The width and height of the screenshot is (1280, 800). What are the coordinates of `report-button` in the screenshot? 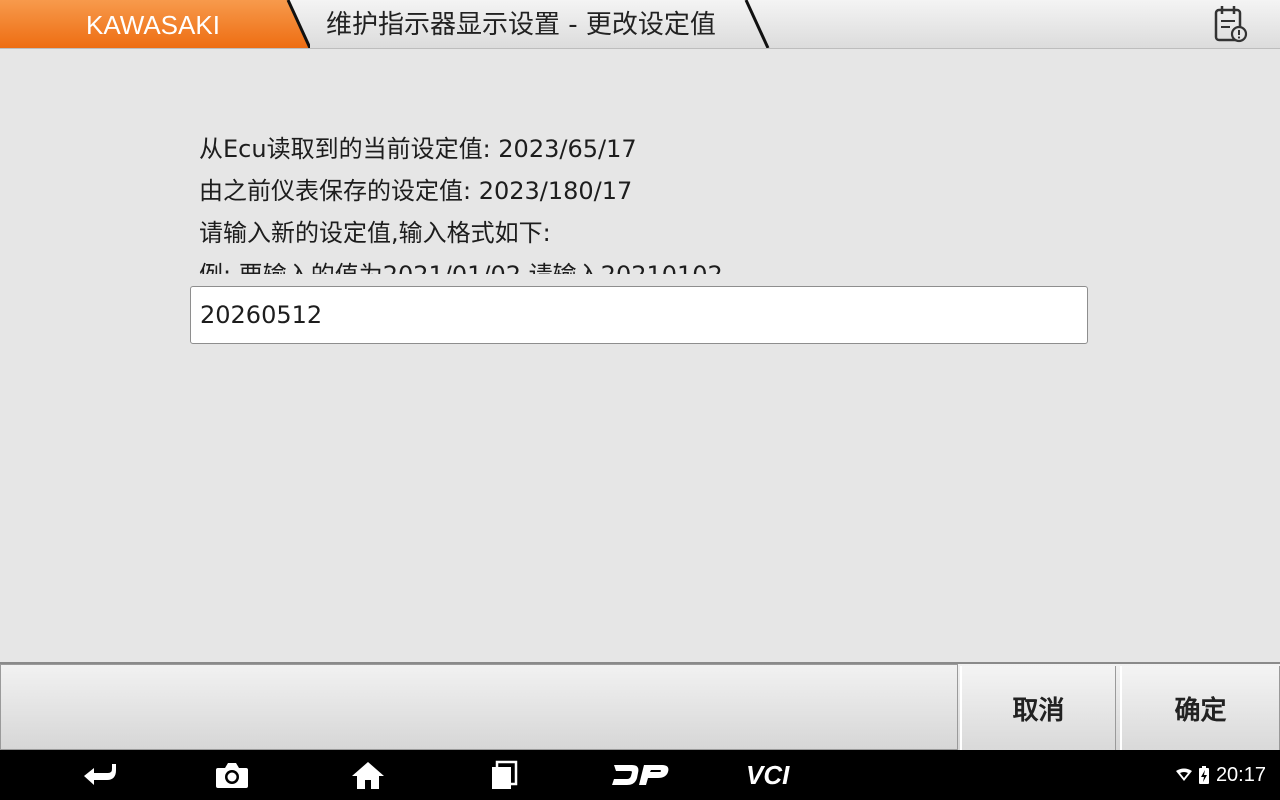 It's located at (1230, 24).